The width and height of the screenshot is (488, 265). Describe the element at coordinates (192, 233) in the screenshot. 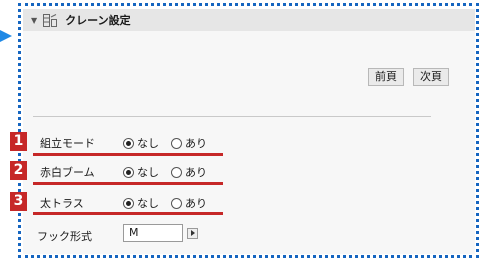

I see `select-arrow-icon` at that location.